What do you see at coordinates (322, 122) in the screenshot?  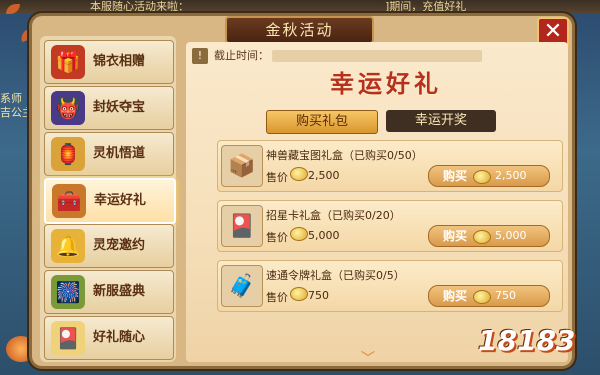 I see `tab-buy-gift: 购买礼包` at bounding box center [322, 122].